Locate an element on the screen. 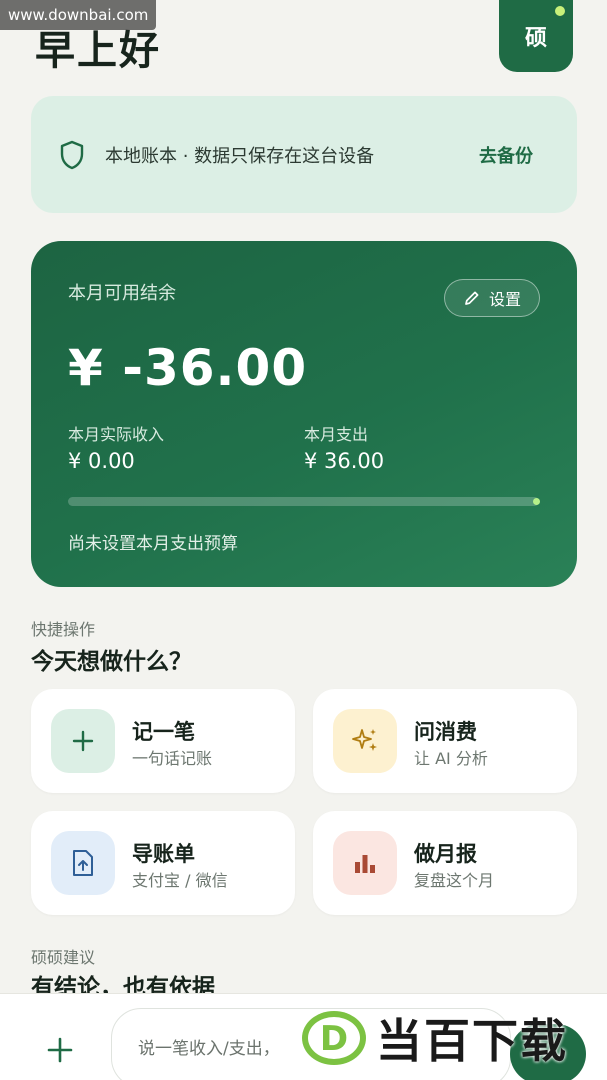 This screenshot has height=1080, width=607. action-desc: 让 AI 分析 is located at coordinates (451, 758).